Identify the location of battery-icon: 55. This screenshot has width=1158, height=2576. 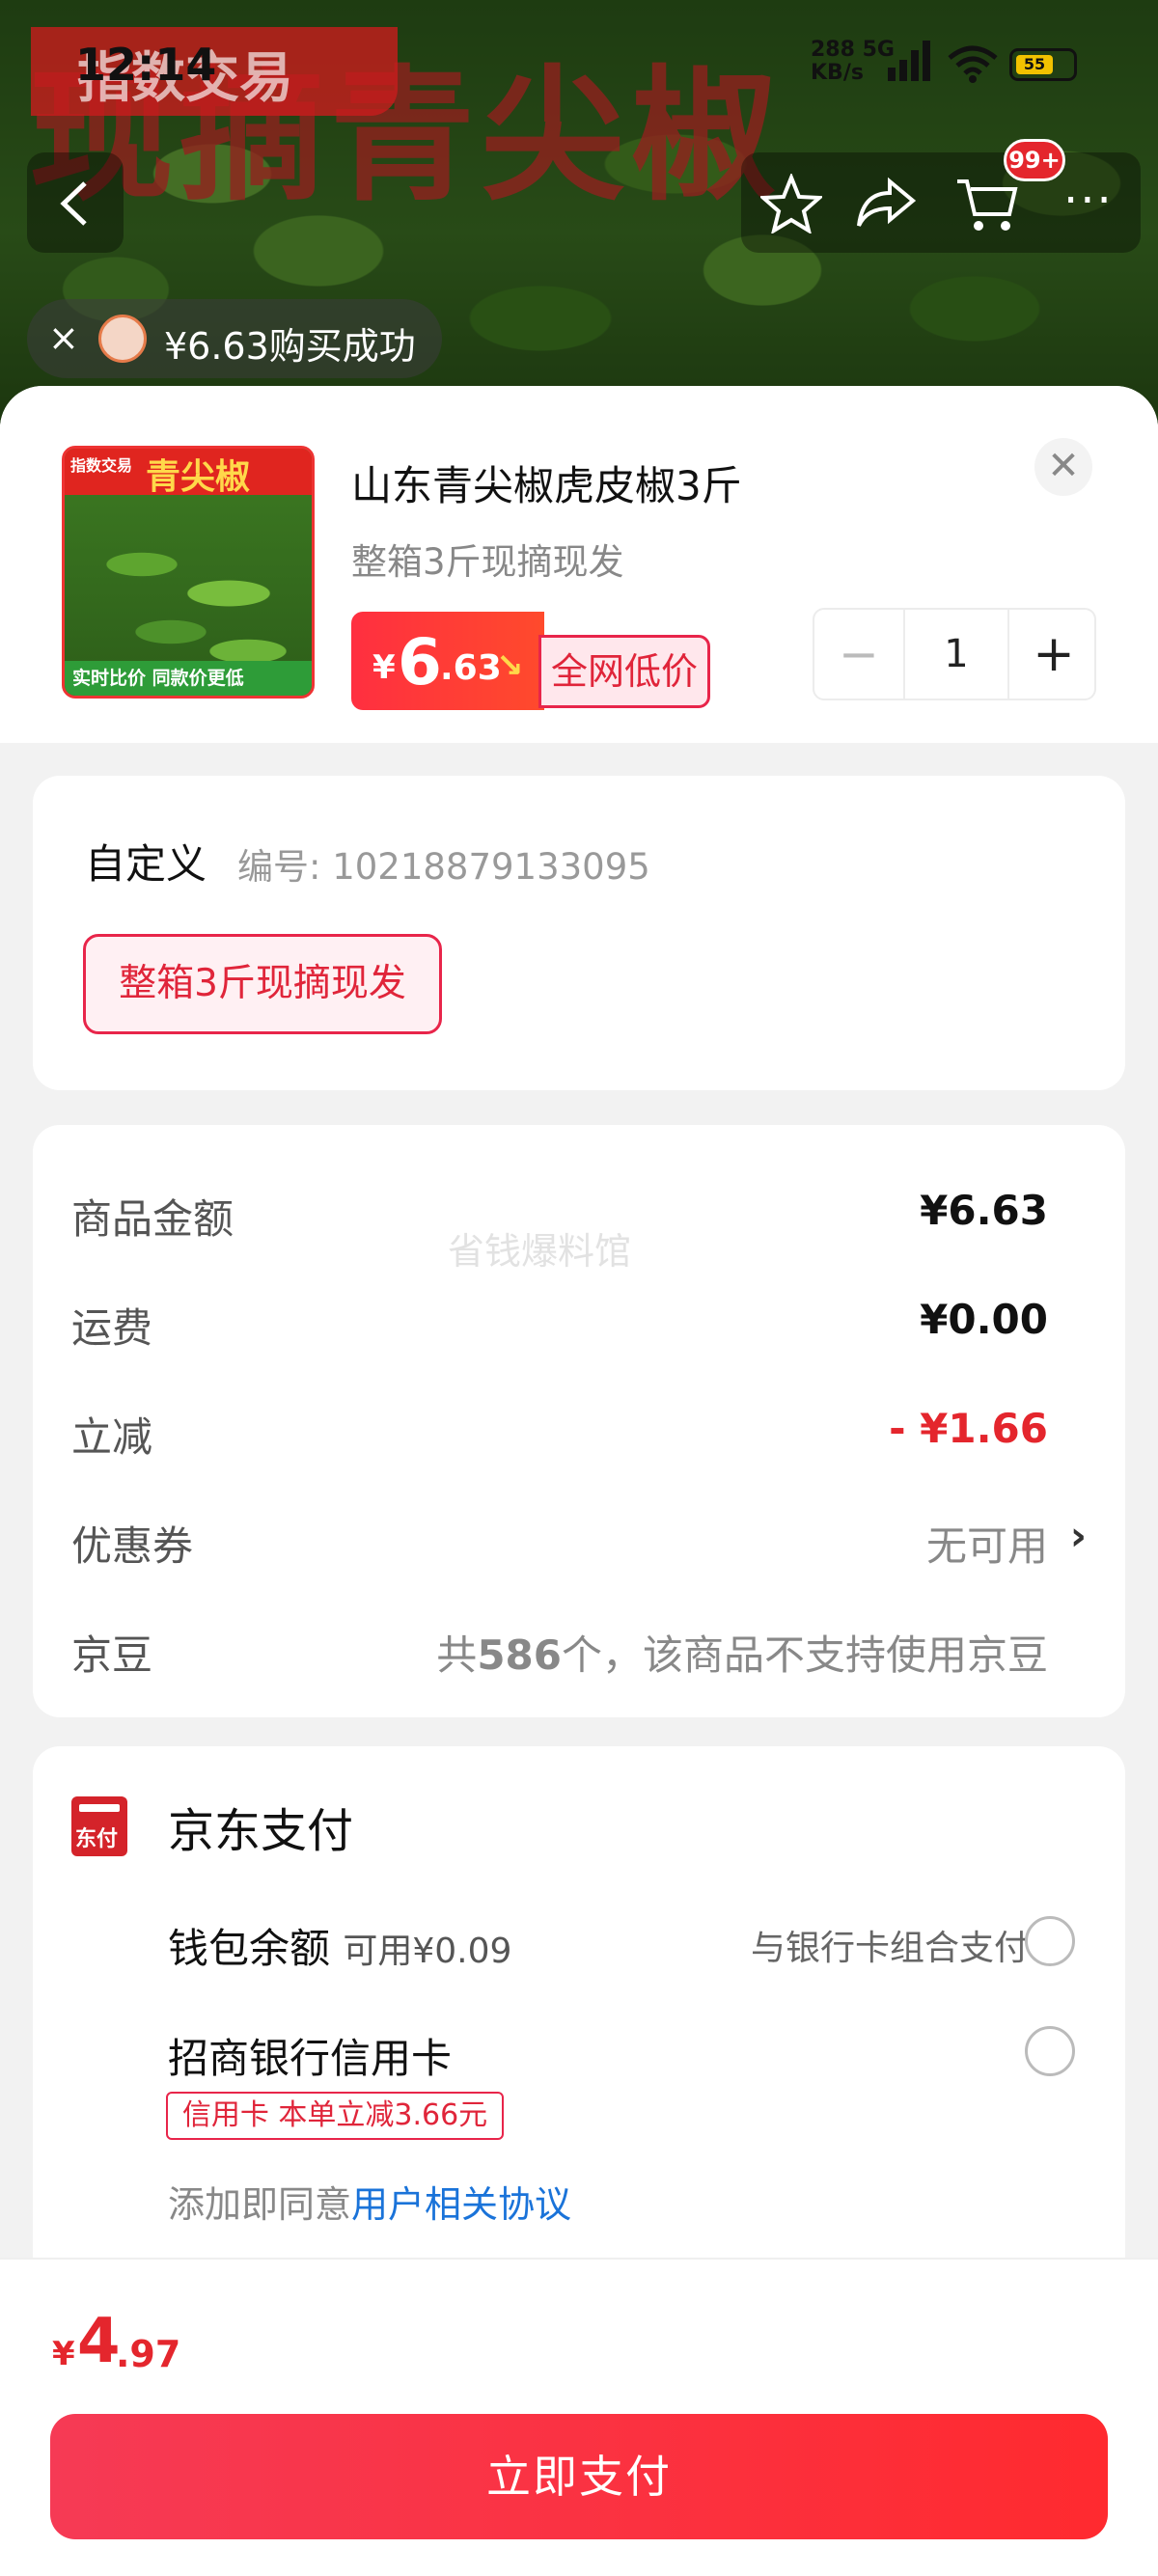
(1043, 64).